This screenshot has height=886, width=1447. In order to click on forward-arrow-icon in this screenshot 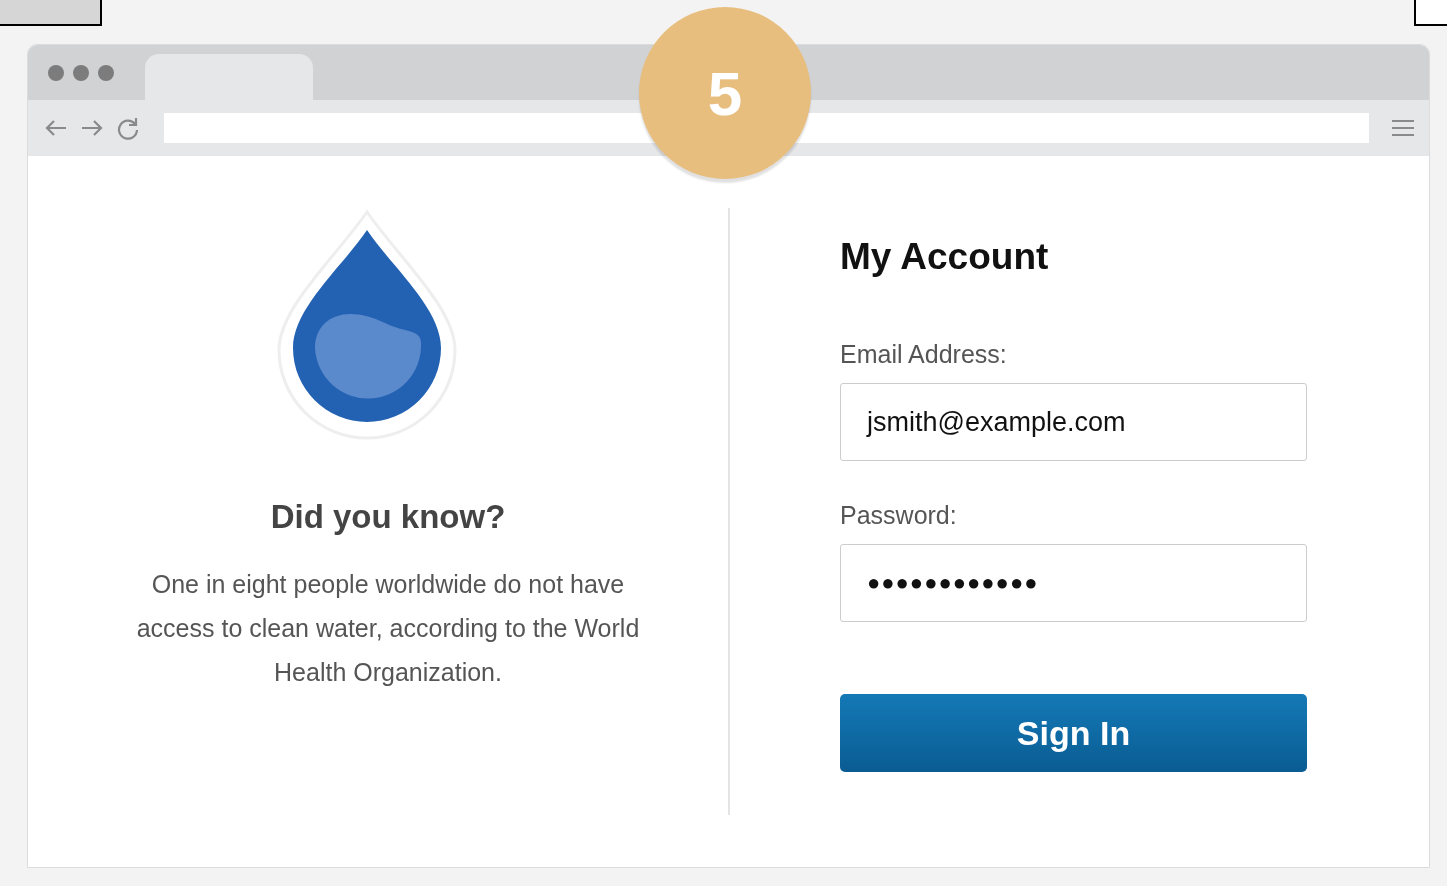, I will do `click(92, 128)`.